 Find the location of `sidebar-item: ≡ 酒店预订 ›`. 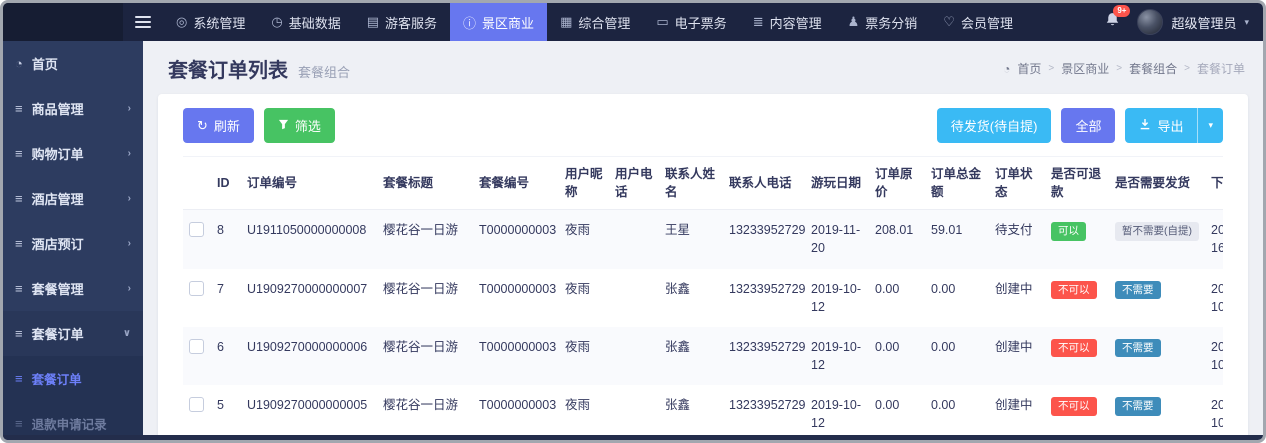

sidebar-item: ≡ 酒店预订 › is located at coordinates (73, 243).